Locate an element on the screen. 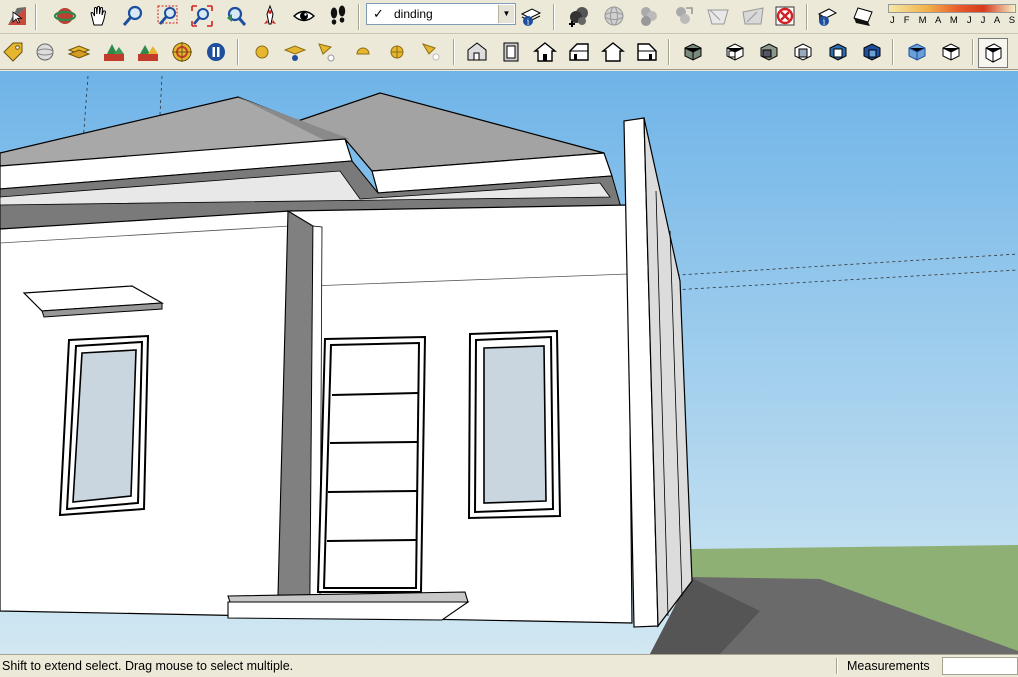  zoom-window-tool-button is located at coordinates (168, 16).